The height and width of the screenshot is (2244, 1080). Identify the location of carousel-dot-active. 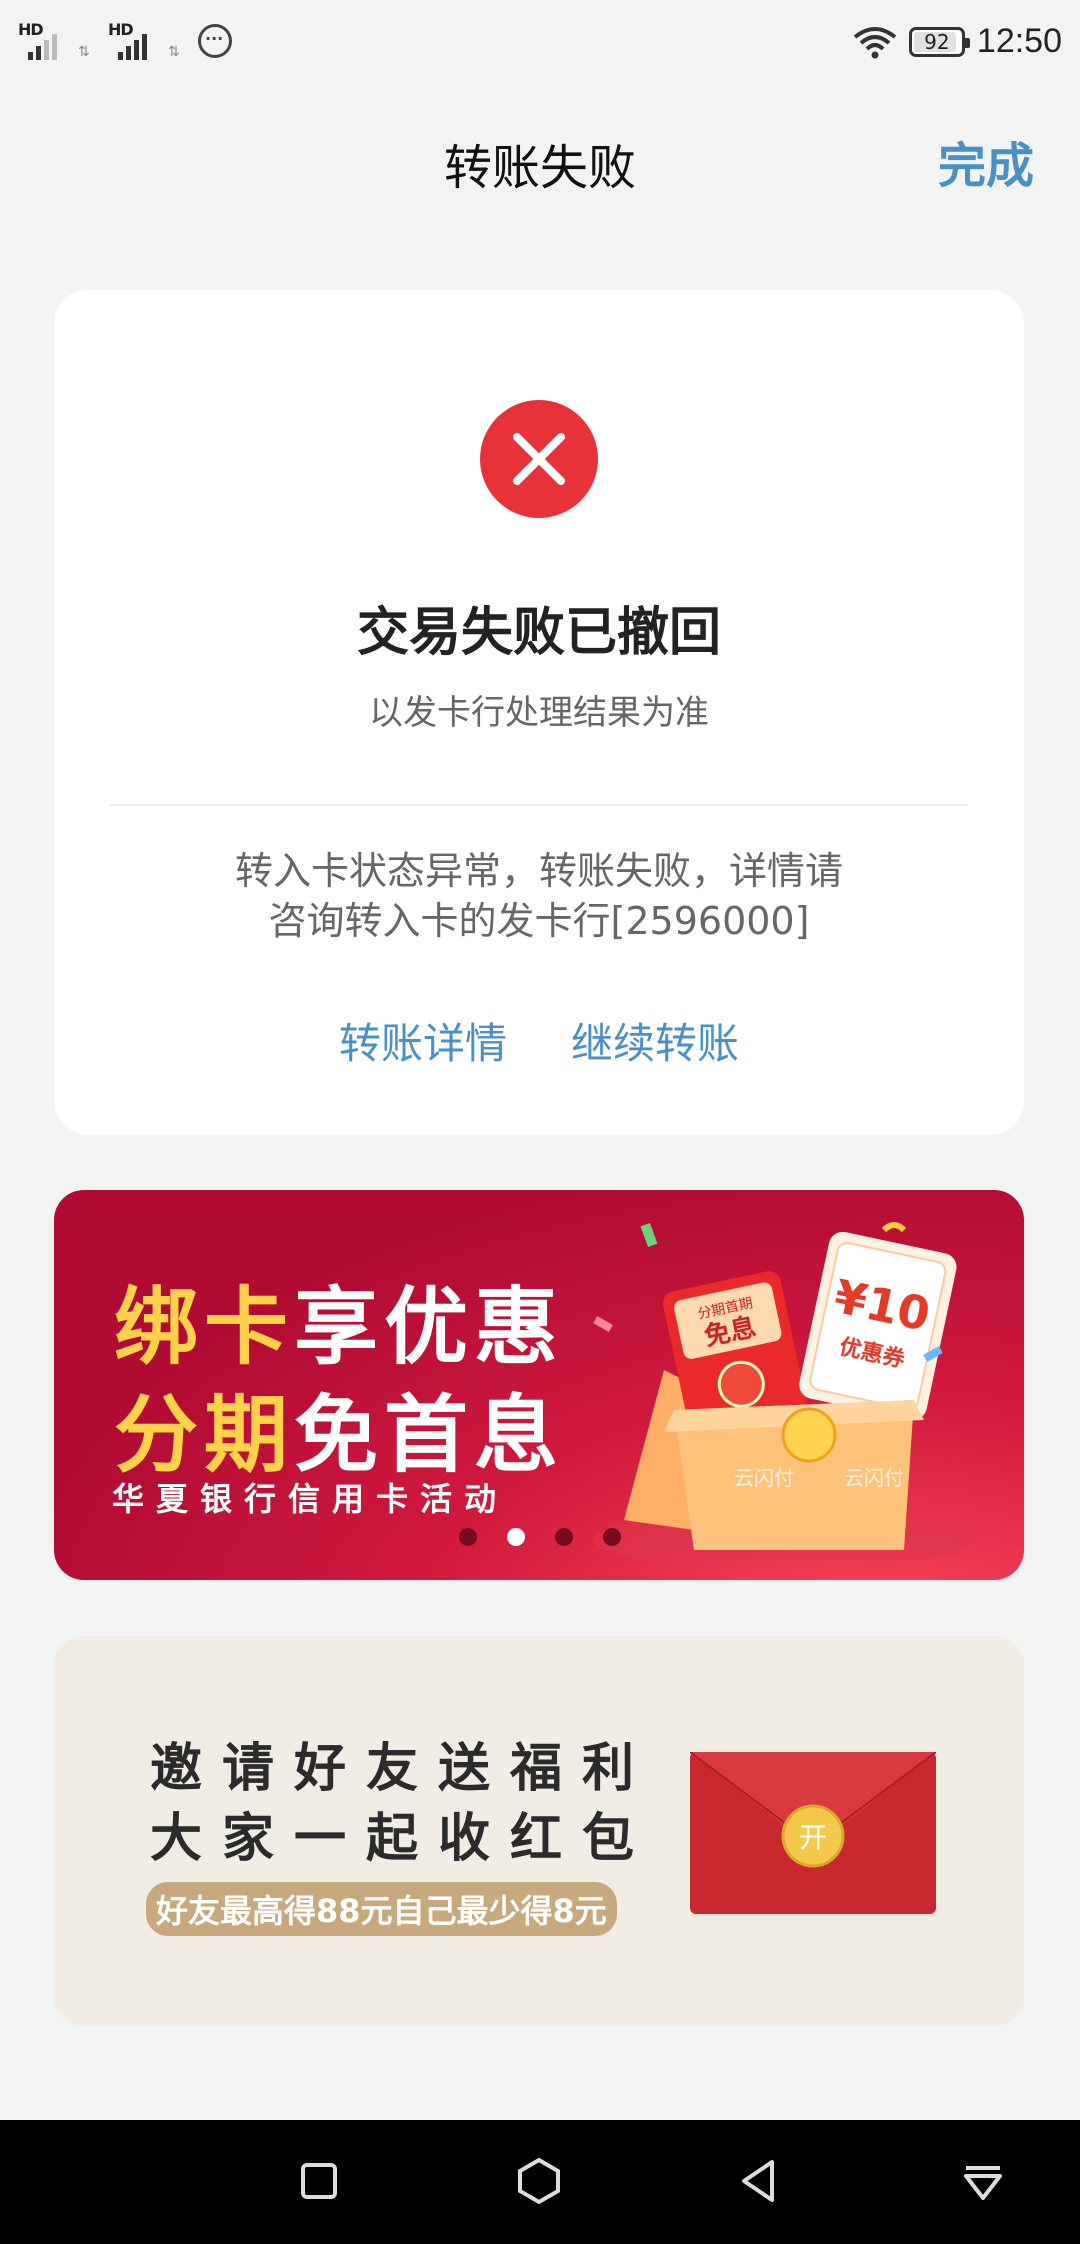
(516, 1537).